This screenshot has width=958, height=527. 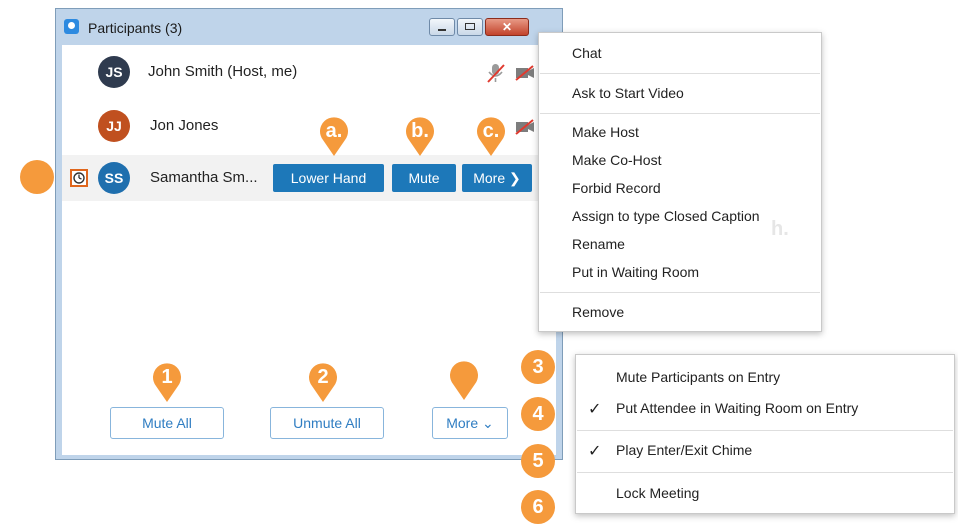 I want to click on callout-b: b., so click(x=420, y=136).